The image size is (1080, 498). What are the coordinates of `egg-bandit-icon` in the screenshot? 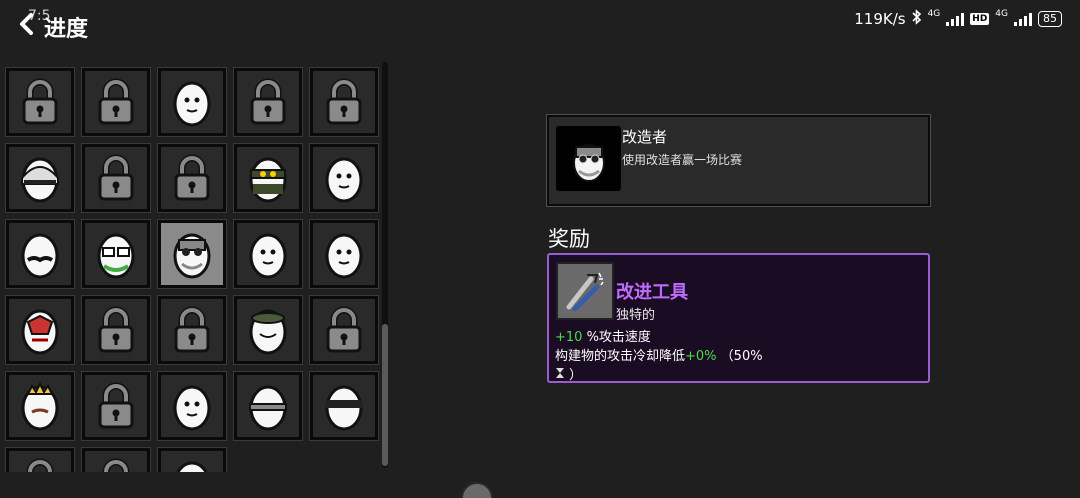 It's located at (344, 406).